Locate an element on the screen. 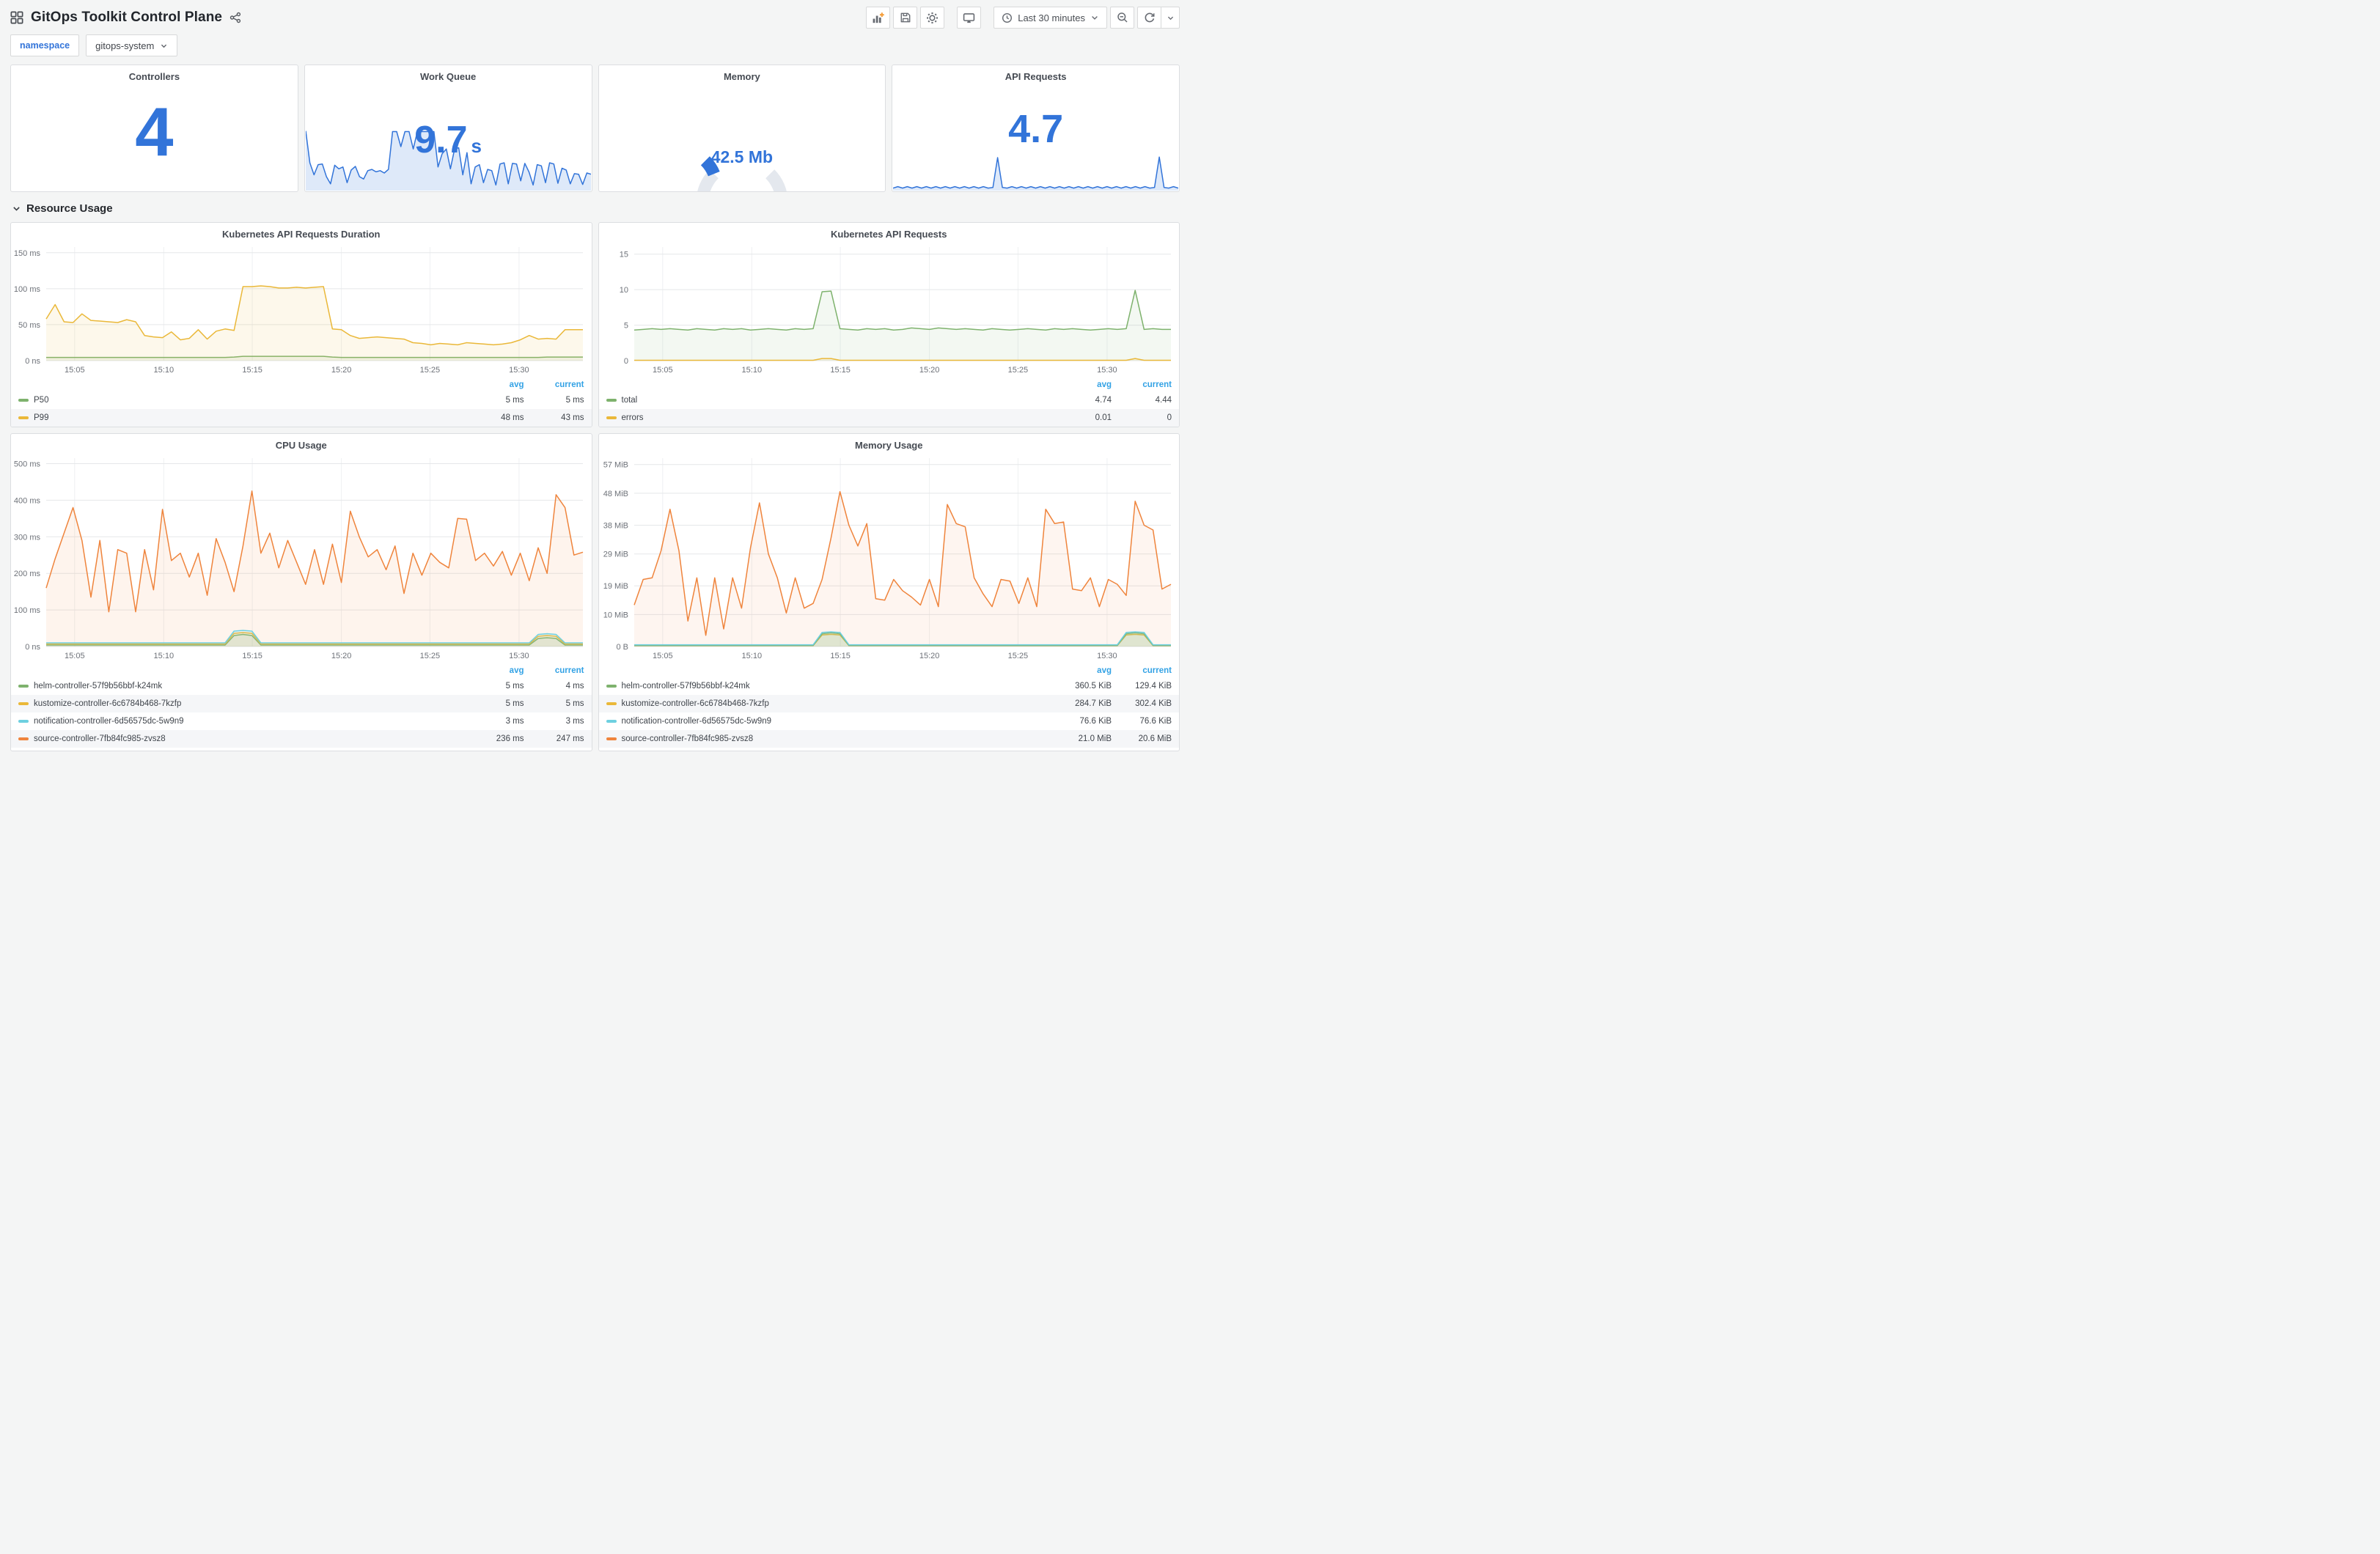  panel-title: Memory is located at coordinates (742, 74).